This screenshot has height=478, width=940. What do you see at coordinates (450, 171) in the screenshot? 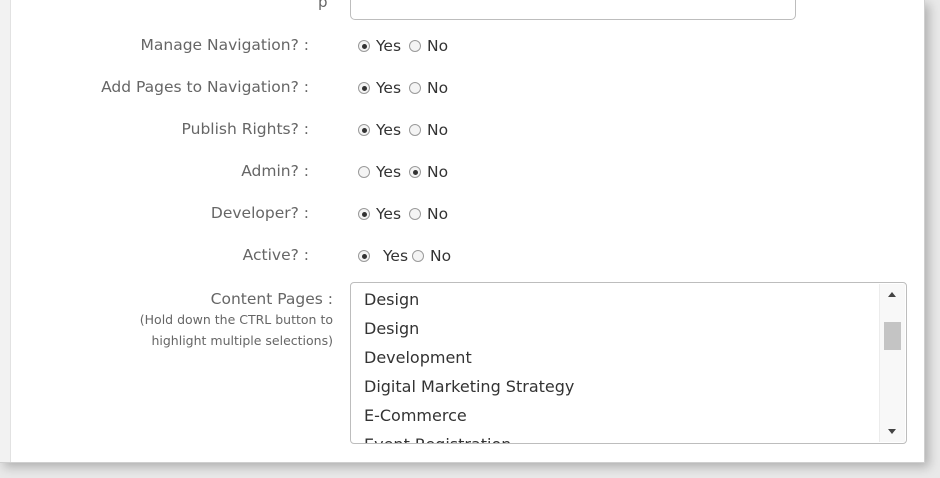
I see `admin-row: Admin? : Yes No` at bounding box center [450, 171].